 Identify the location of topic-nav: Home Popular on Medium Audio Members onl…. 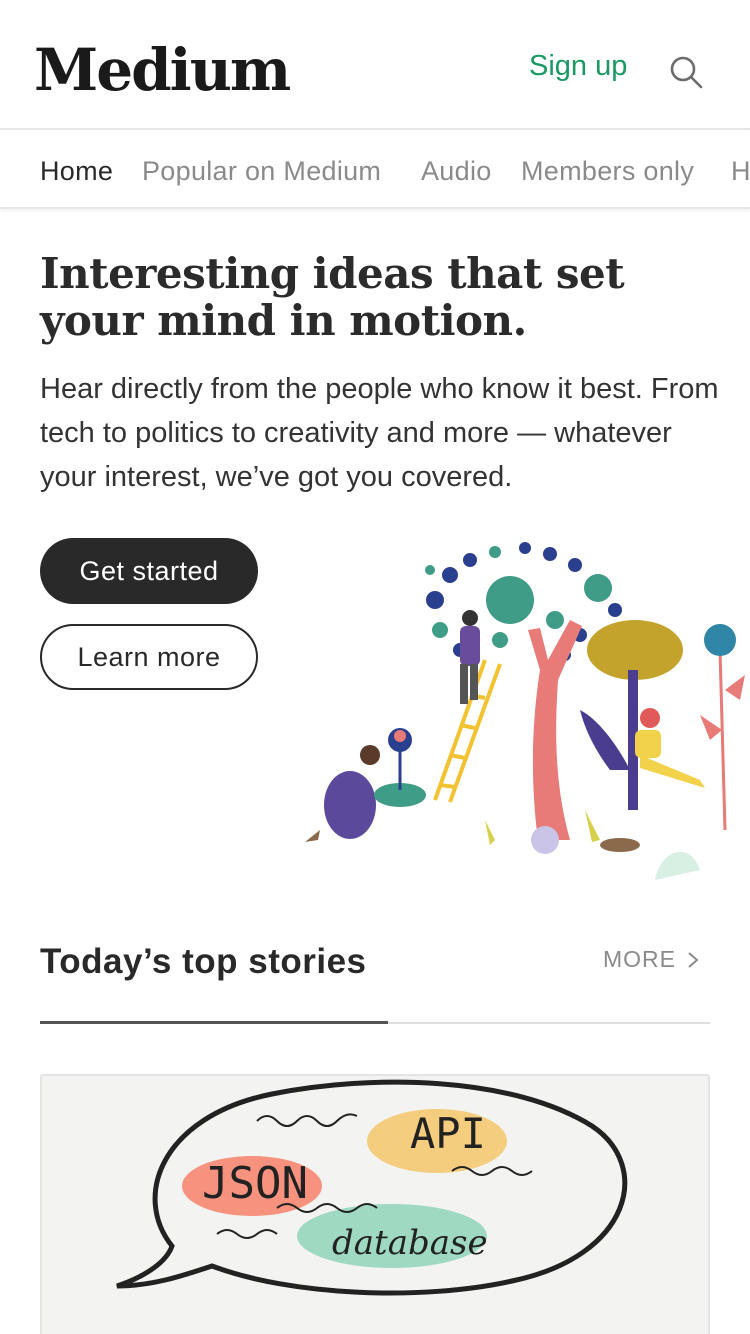
(375, 170).